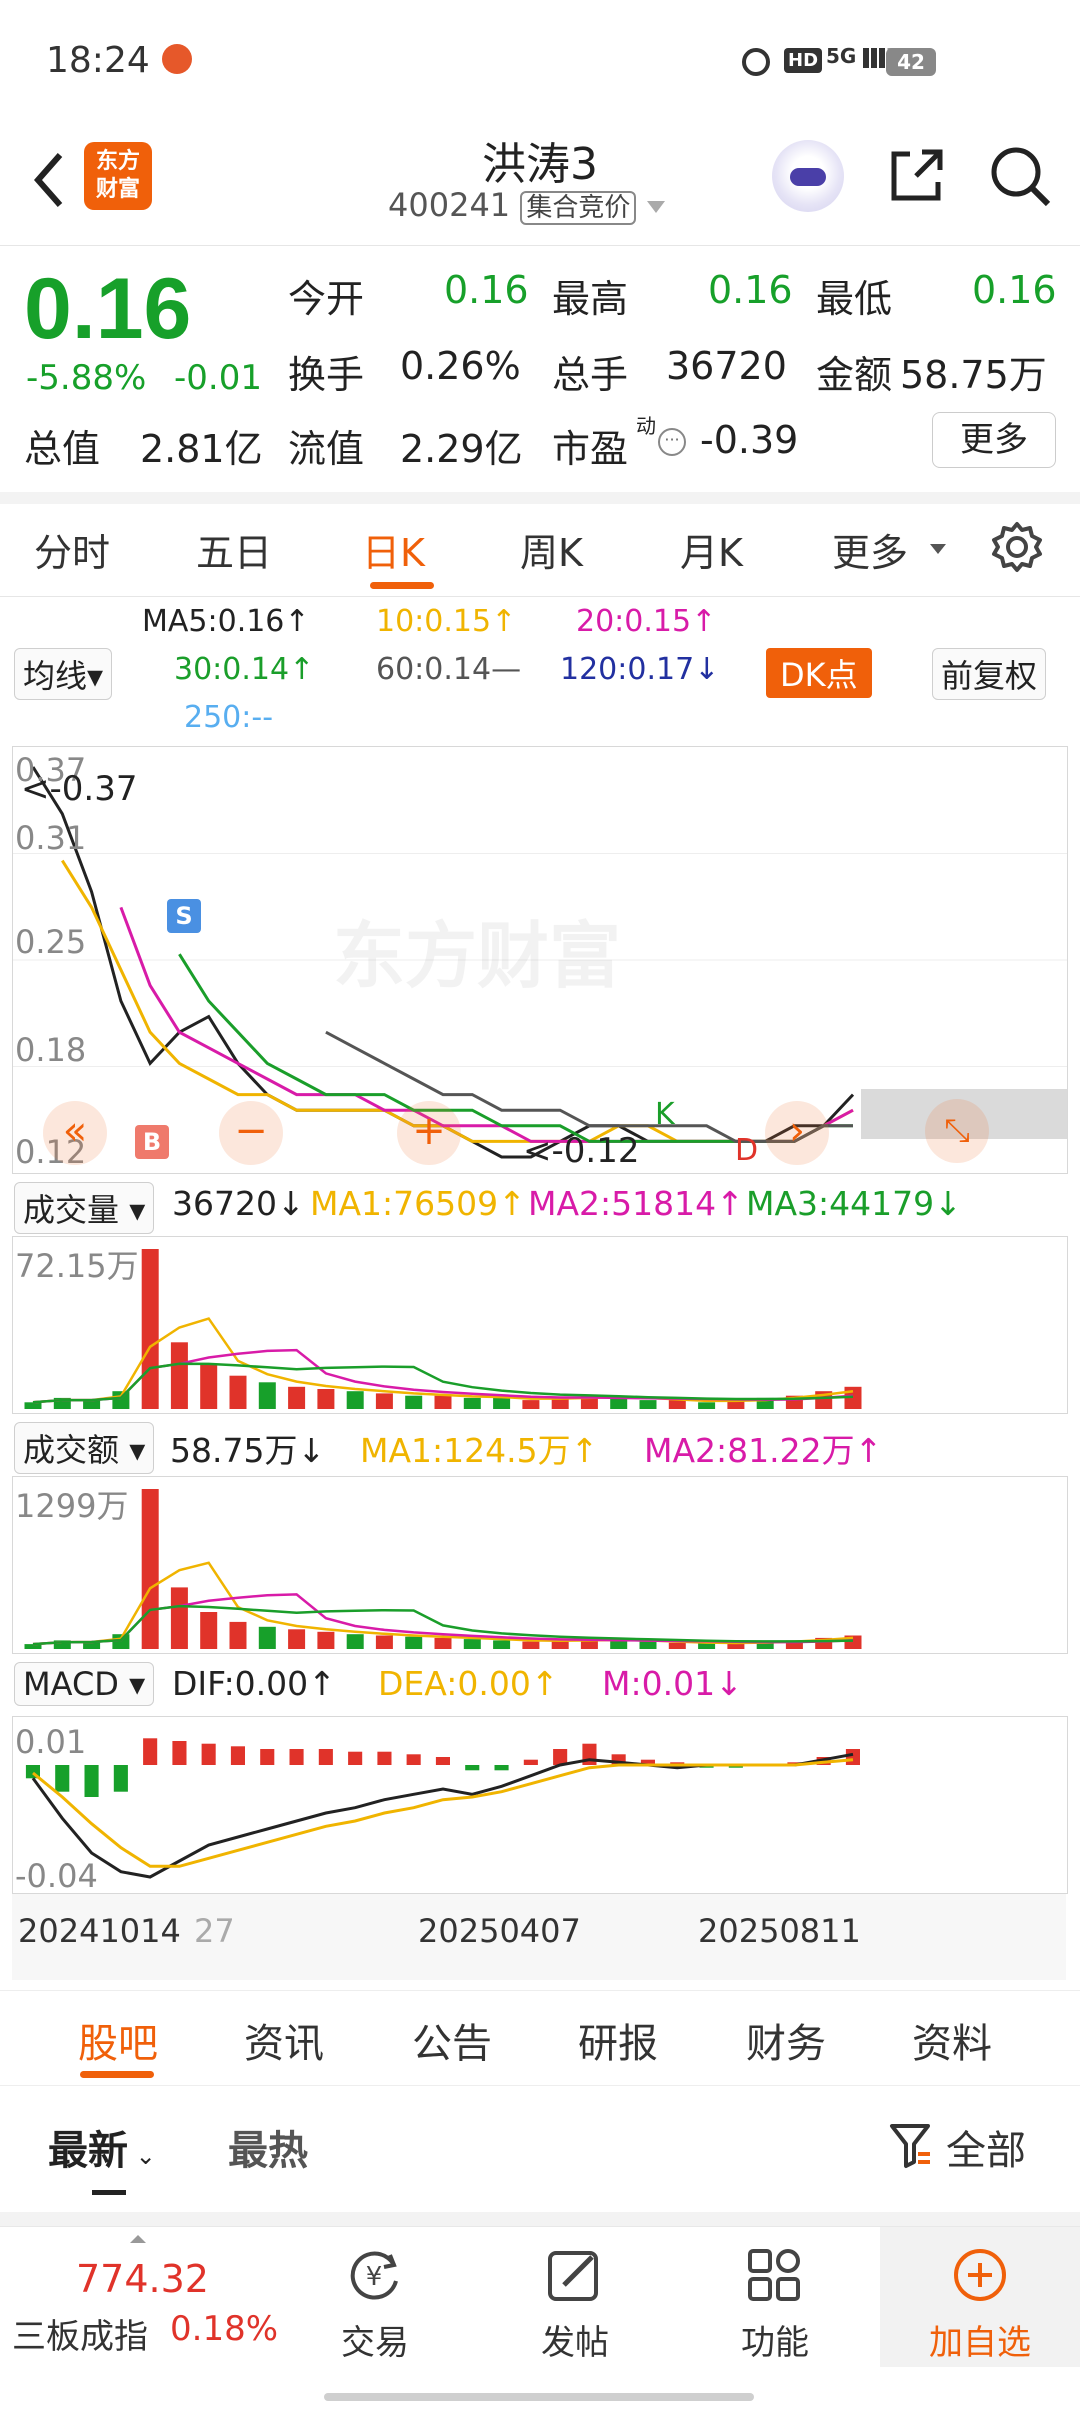 This screenshot has height=2409, width=1080. What do you see at coordinates (479, 1450) in the screenshot?
I see `amount-ma1: MA1:124.5万↑` at bounding box center [479, 1450].